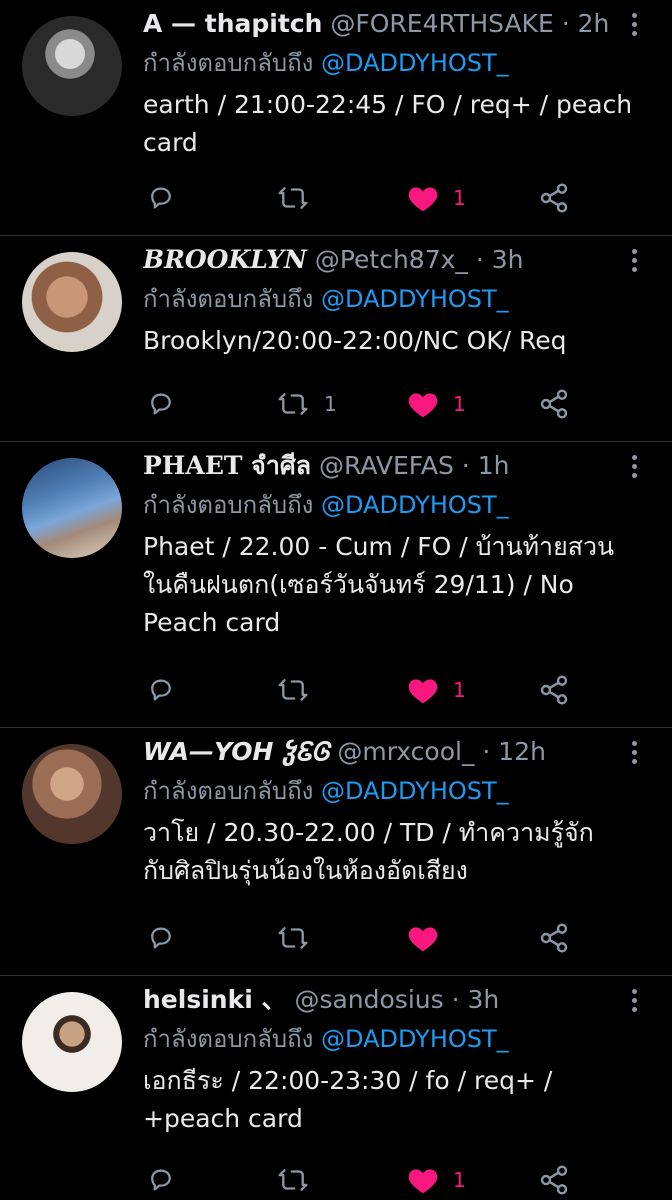 The height and width of the screenshot is (1200, 672). What do you see at coordinates (232, 23) in the screenshot?
I see `display-name: A — thapitch` at bounding box center [232, 23].